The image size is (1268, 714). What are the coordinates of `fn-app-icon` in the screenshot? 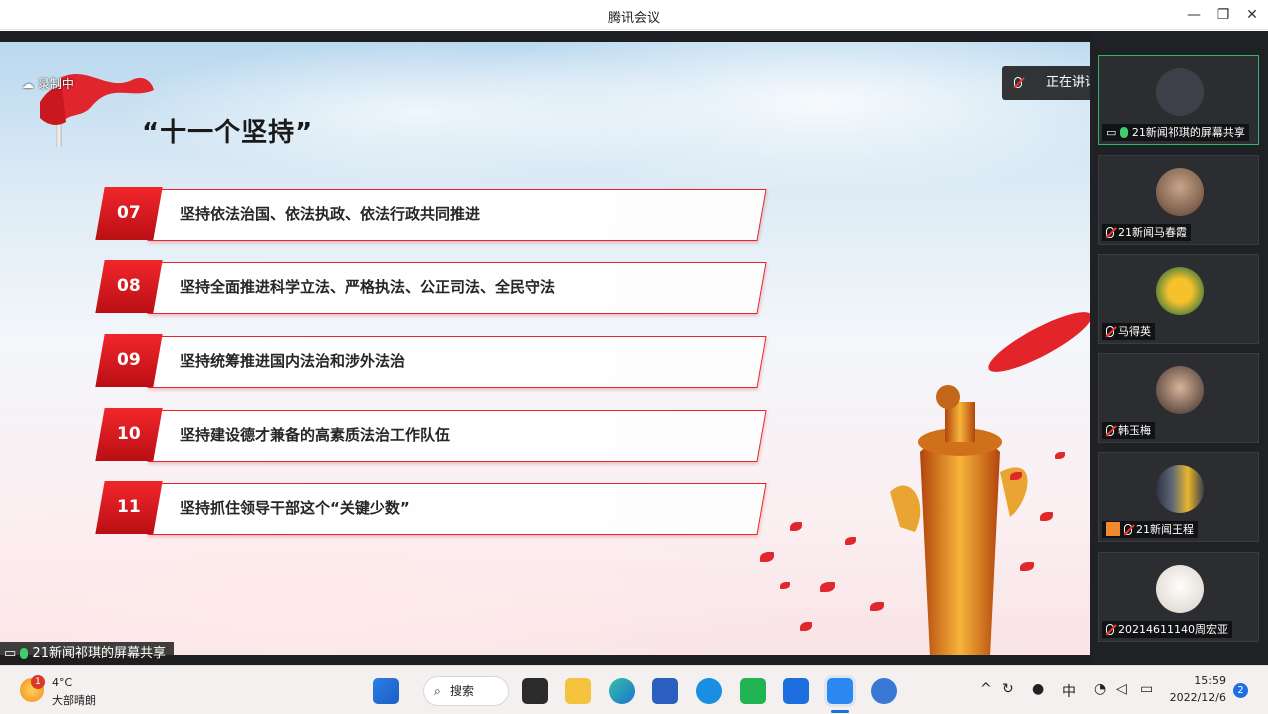 It's located at (884, 691).